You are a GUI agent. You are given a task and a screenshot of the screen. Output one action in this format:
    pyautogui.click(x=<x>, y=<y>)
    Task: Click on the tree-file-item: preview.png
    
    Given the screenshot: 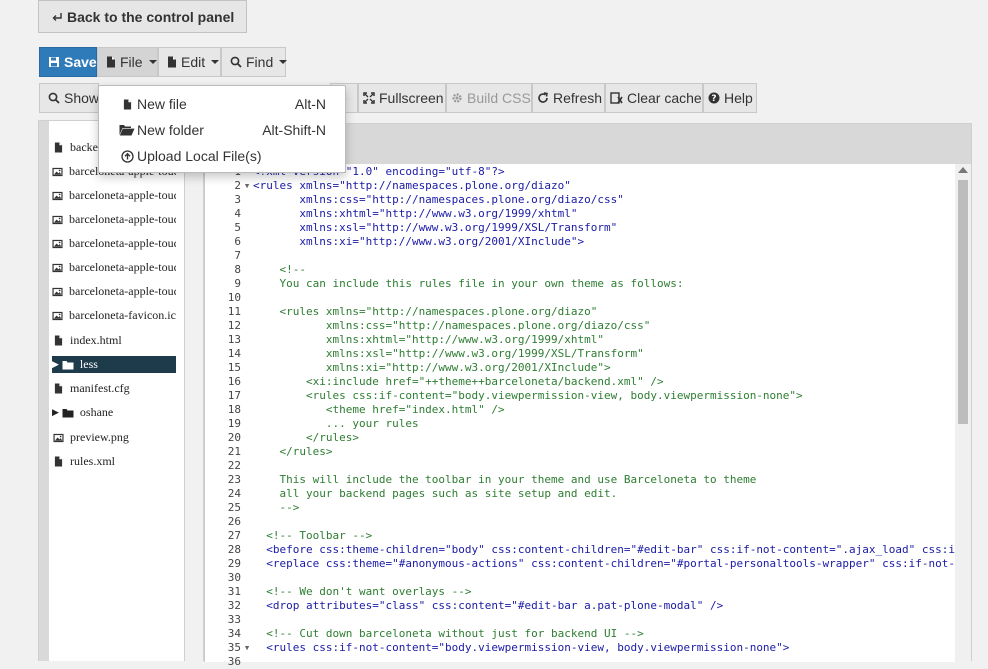 What is the action you would take?
    pyautogui.click(x=114, y=437)
    